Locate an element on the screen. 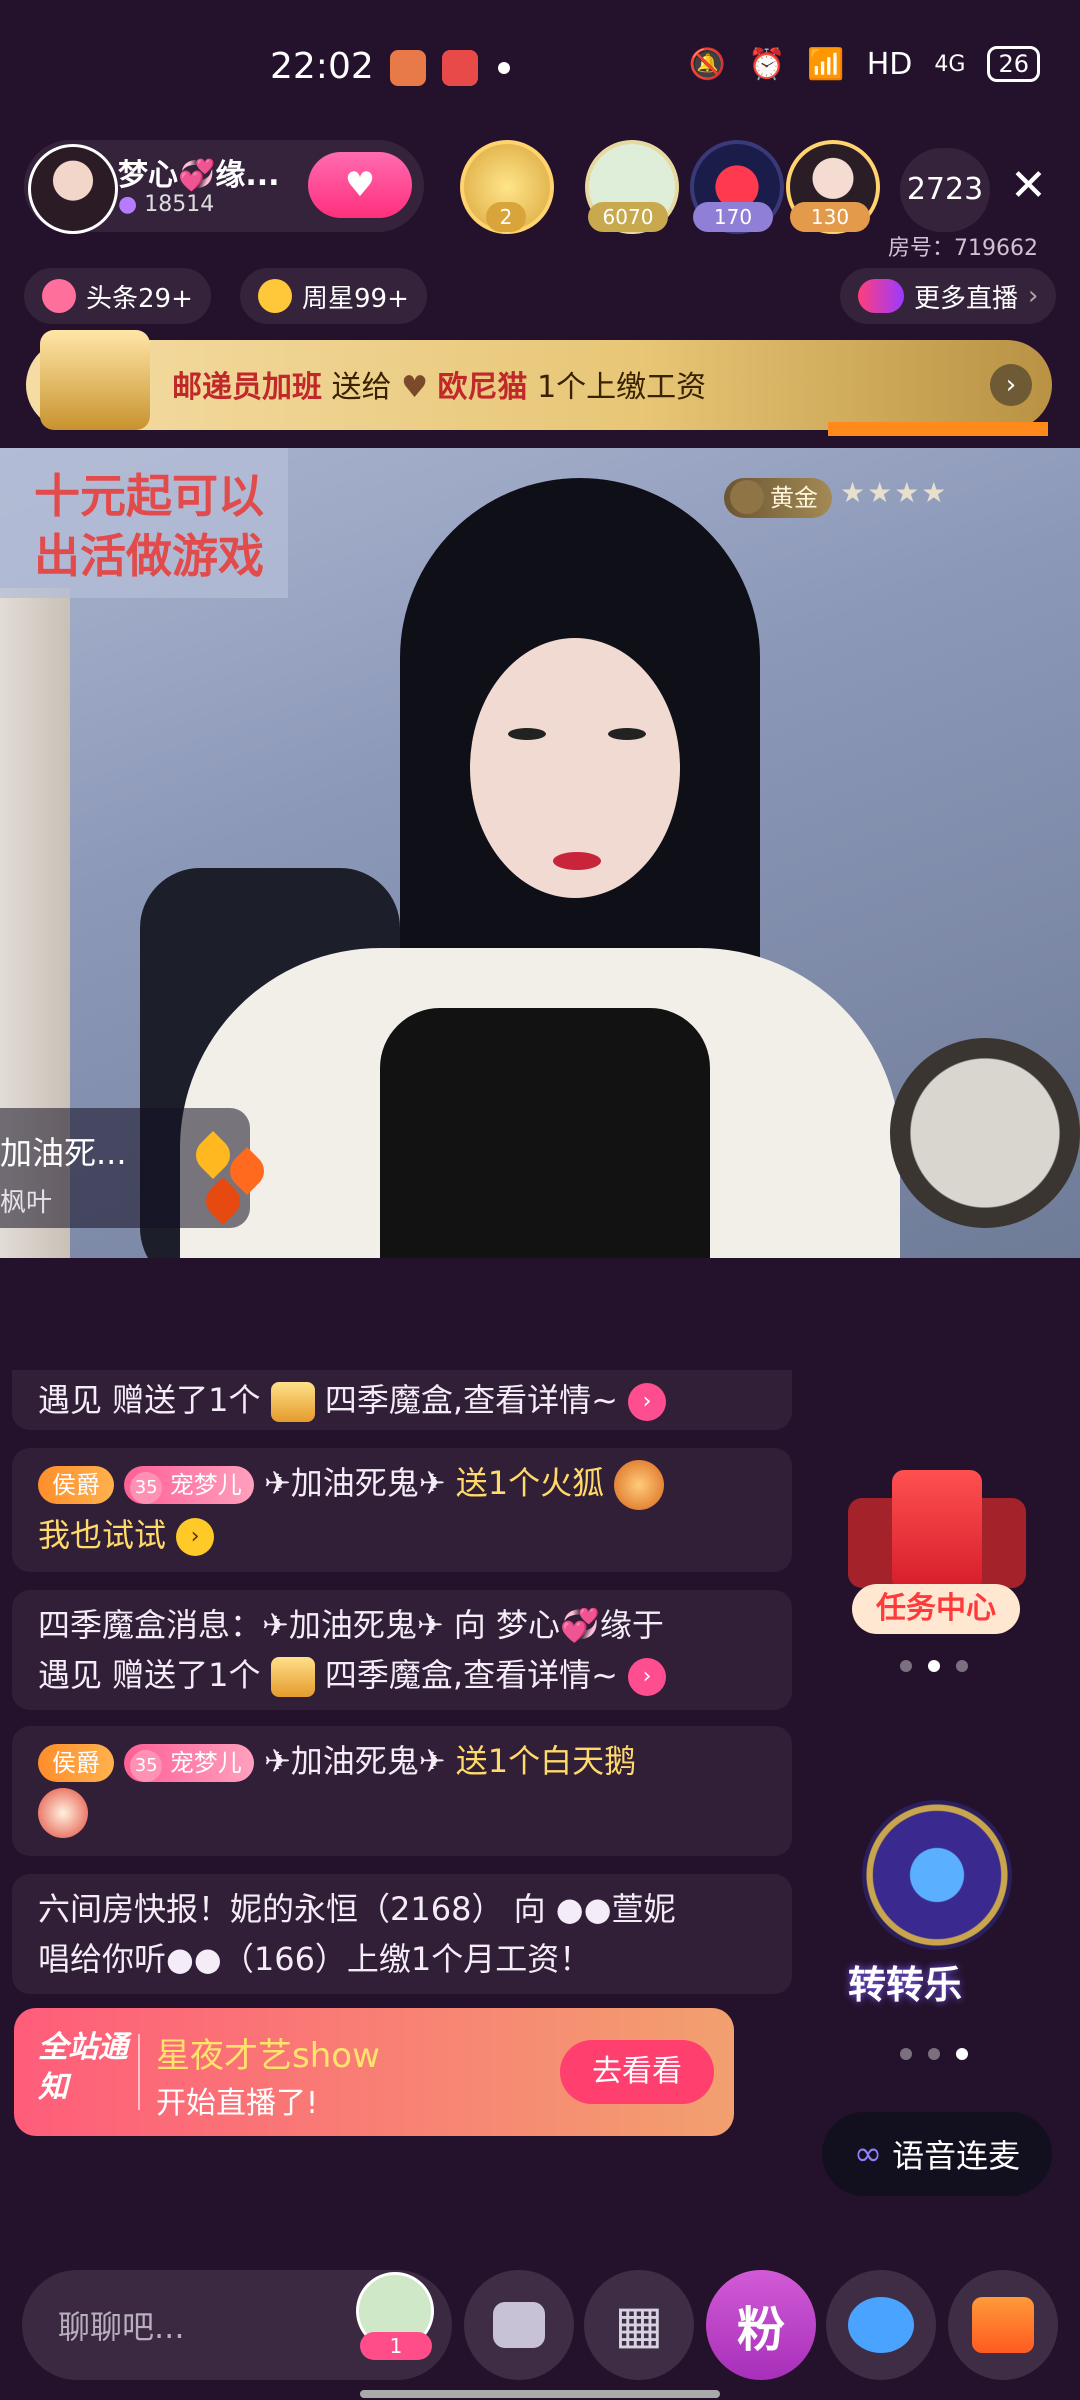  fox-gift-icon is located at coordinates (639, 1485).